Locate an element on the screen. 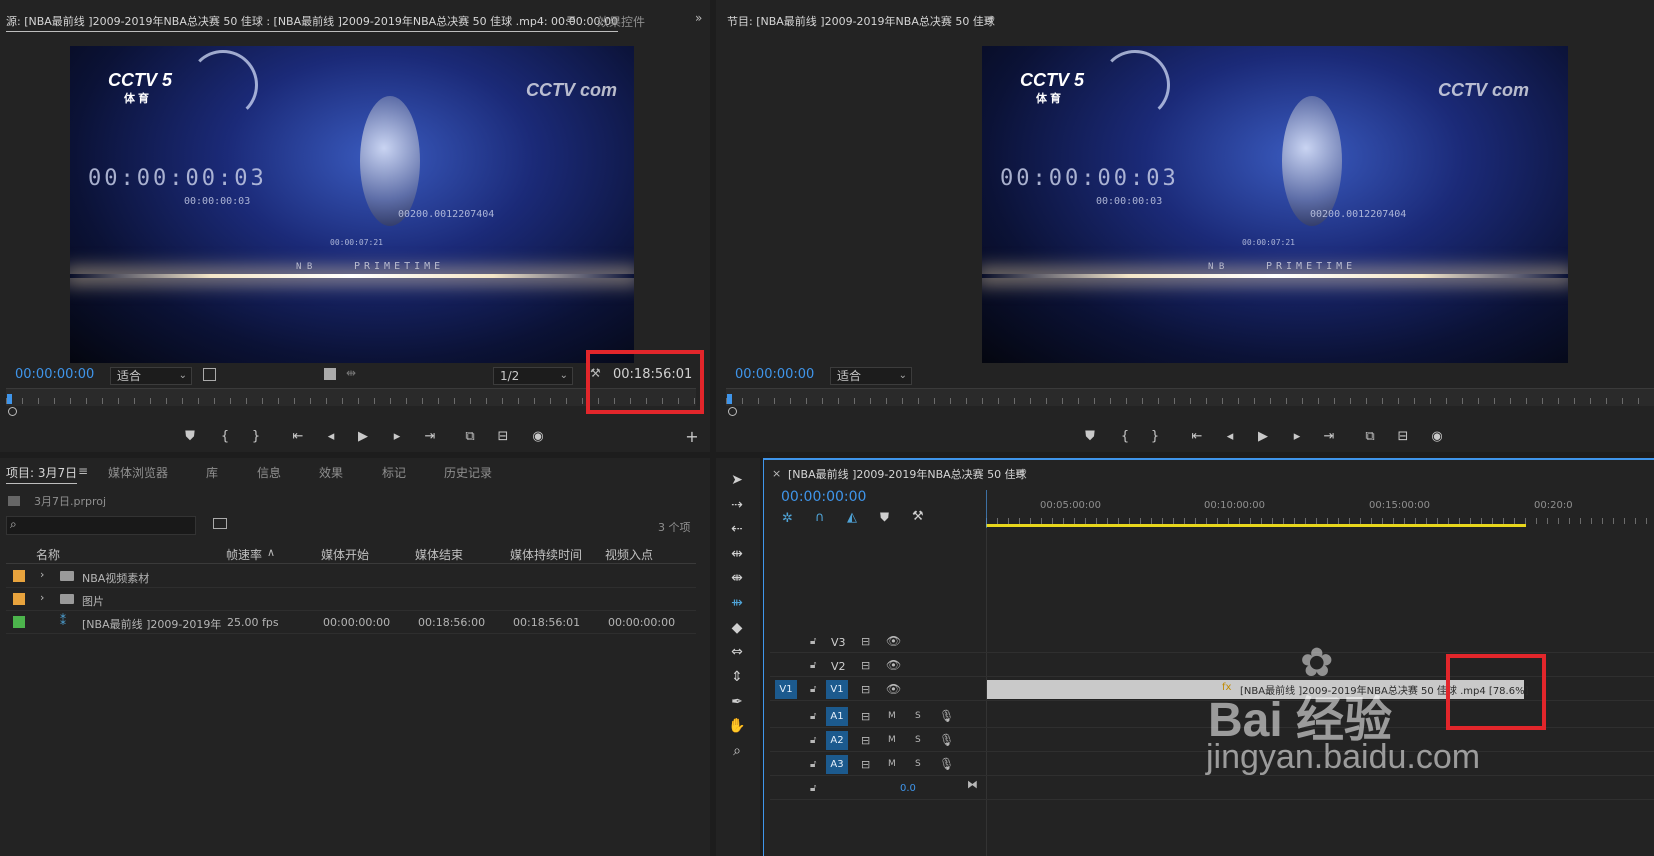 The width and height of the screenshot is (1654, 856). overwrite-button: ⊟ is located at coordinates (503, 437).